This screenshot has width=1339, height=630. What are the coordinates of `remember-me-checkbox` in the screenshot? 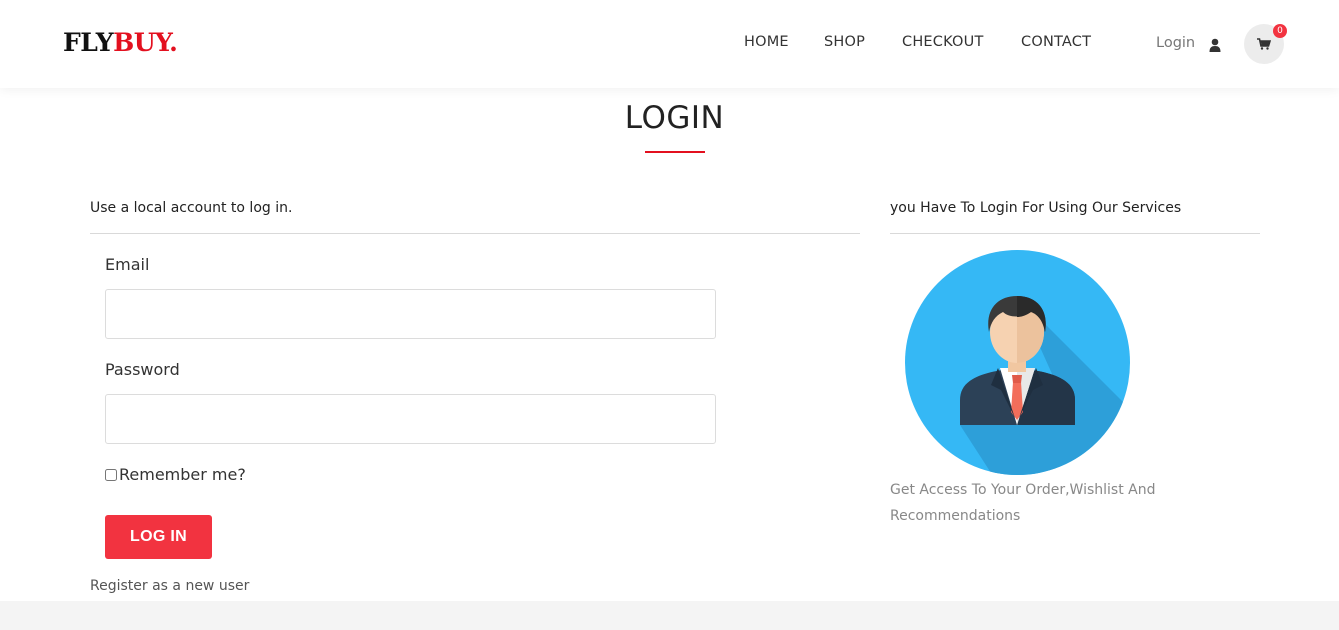 It's located at (111, 475).